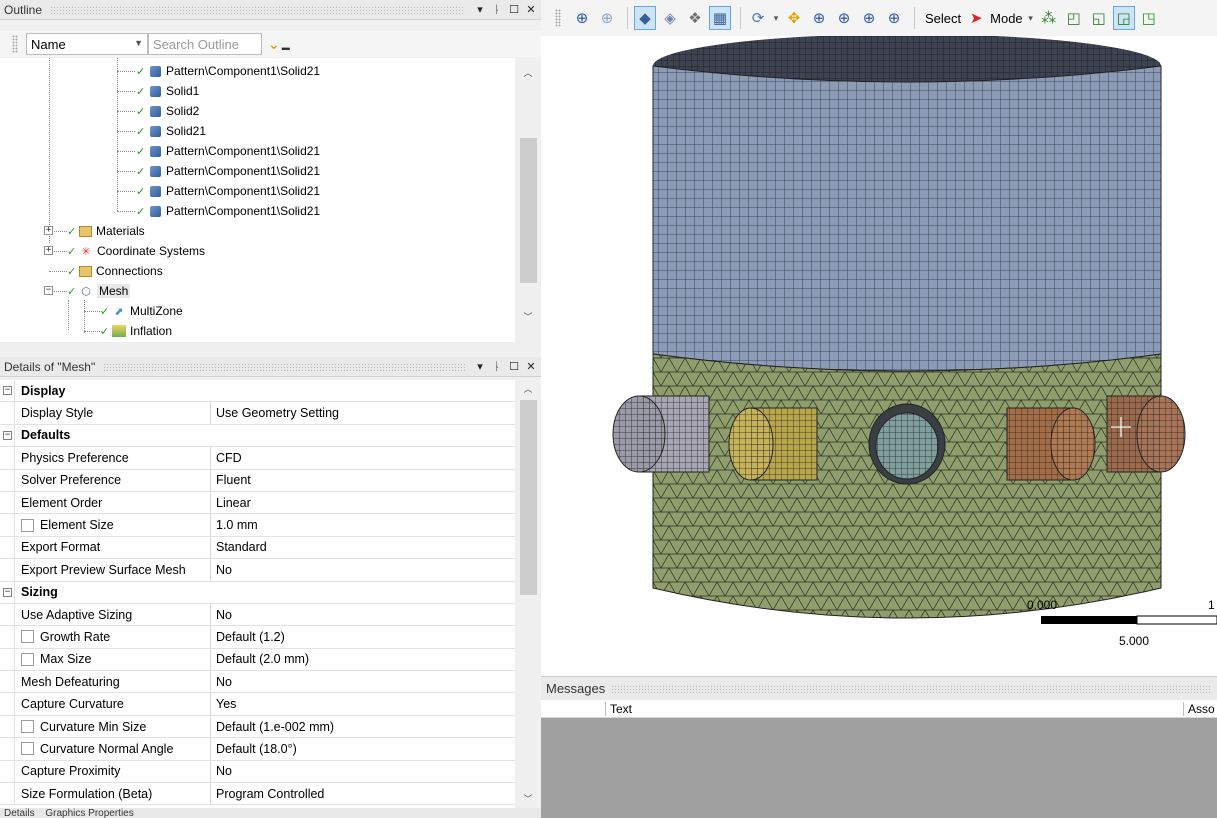  I want to click on magnifier-icon: ⊕, so click(894, 18).